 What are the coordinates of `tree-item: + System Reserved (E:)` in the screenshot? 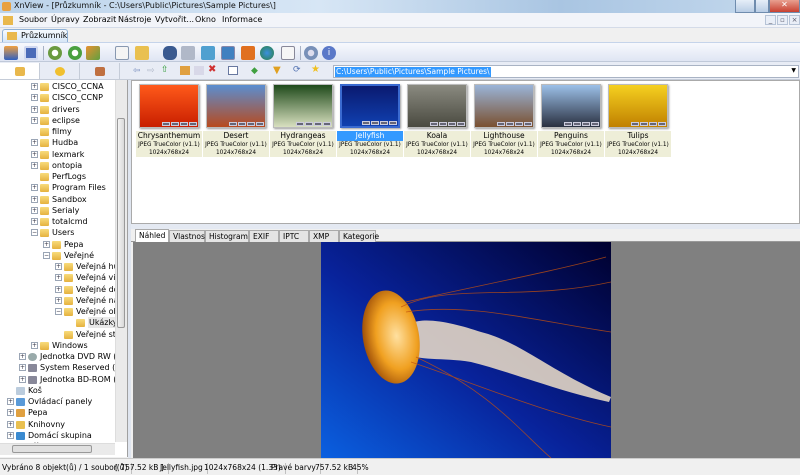 It's located at (63, 367).